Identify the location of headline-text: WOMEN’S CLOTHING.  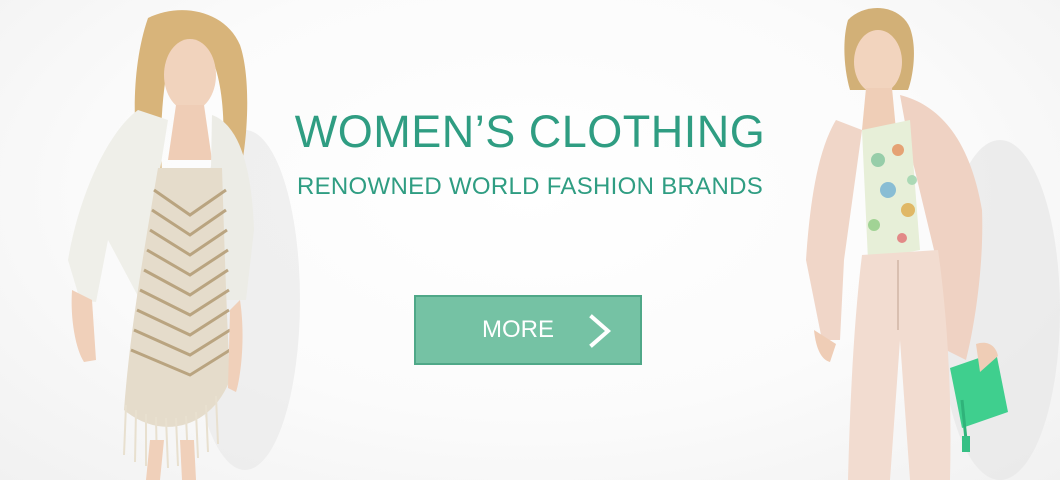
(530, 131).